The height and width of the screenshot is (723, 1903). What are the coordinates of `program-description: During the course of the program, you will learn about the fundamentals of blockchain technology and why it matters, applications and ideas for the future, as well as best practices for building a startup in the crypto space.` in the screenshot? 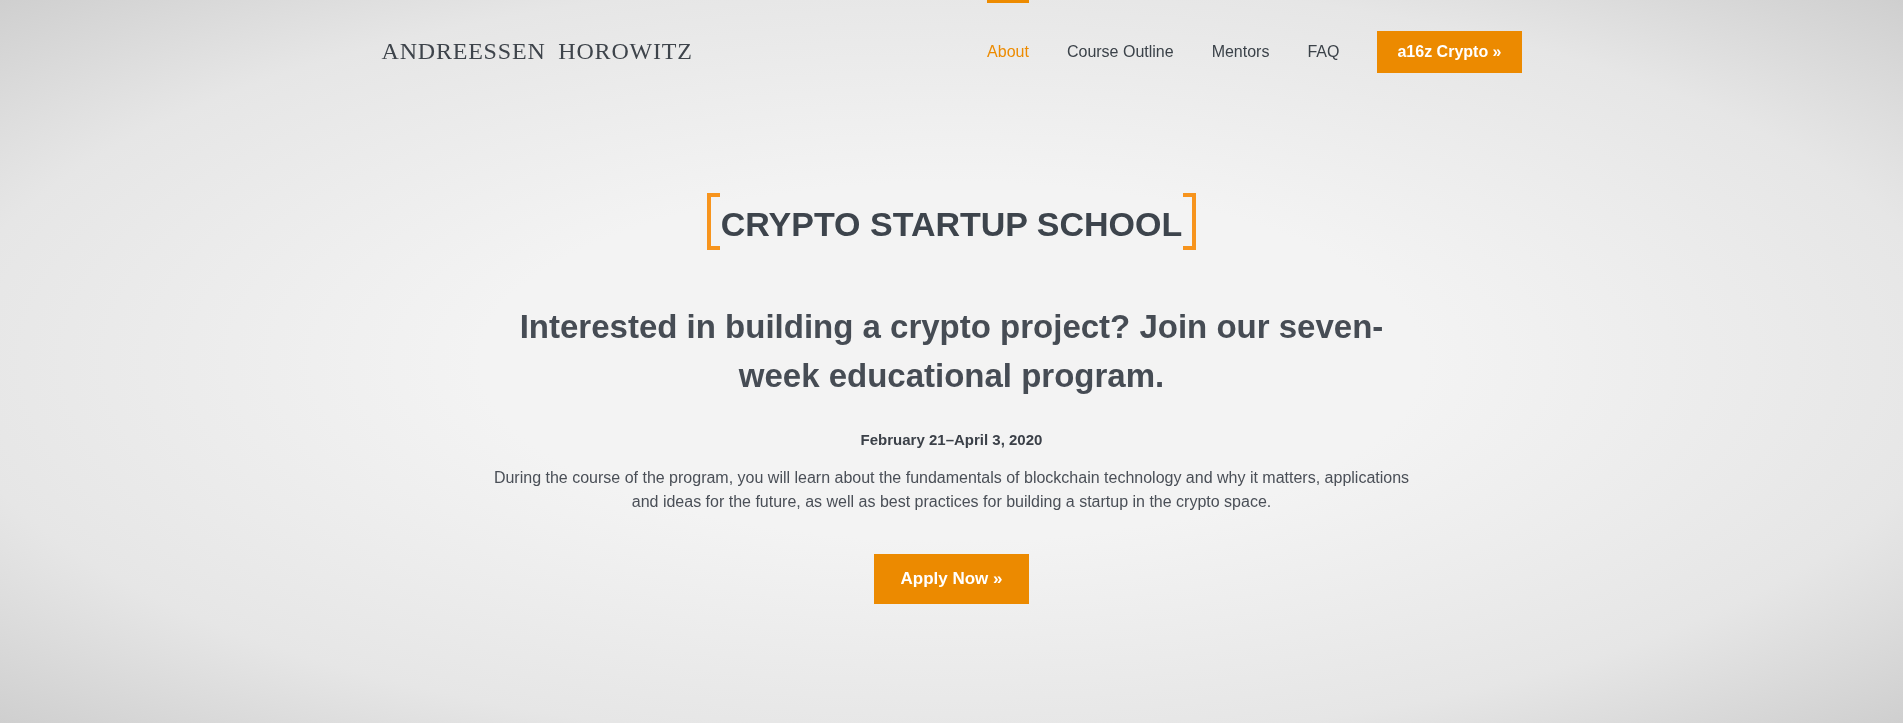 It's located at (951, 490).